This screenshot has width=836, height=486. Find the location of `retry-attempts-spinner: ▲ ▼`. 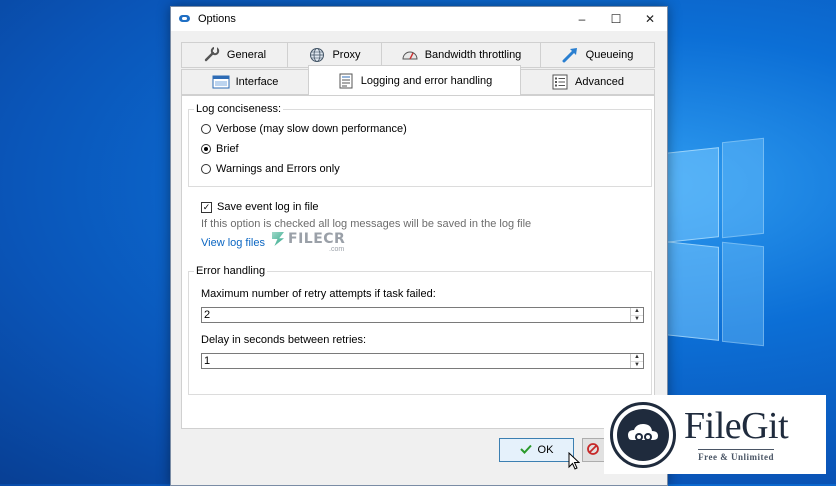

retry-attempts-spinner: ▲ ▼ is located at coordinates (422, 315).